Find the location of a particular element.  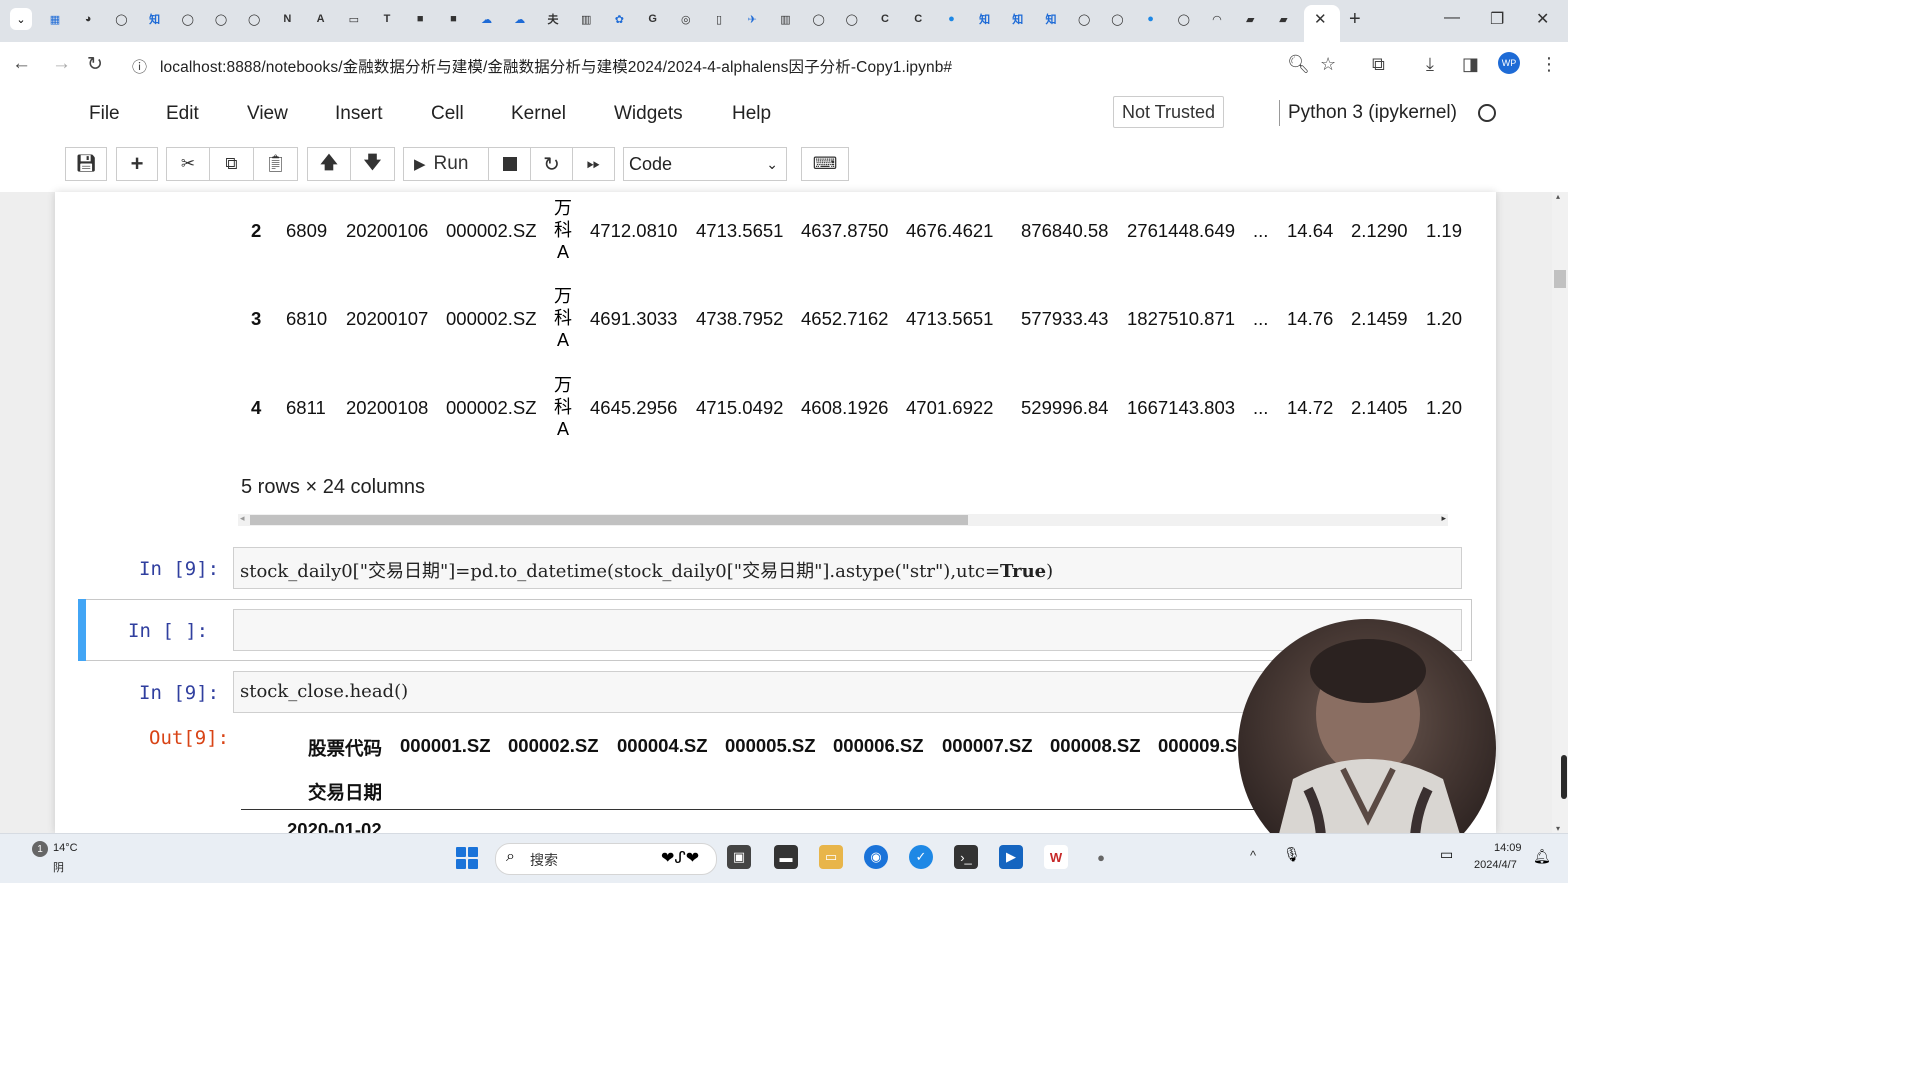

cut-button: ✂ is located at coordinates (188, 164).